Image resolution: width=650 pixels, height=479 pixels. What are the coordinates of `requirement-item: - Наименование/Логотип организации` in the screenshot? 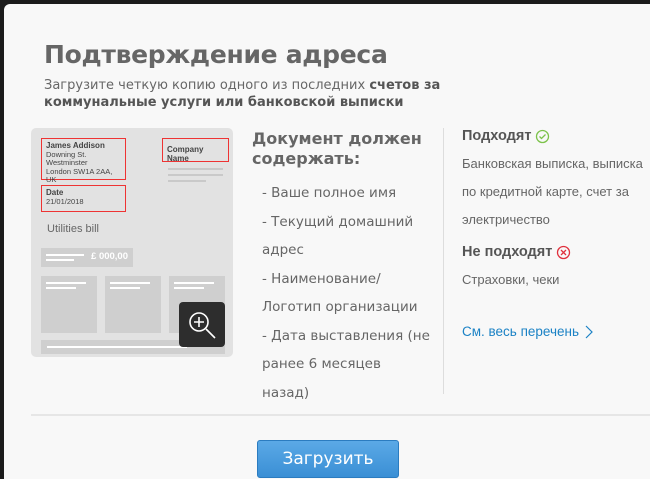 It's located at (340, 293).